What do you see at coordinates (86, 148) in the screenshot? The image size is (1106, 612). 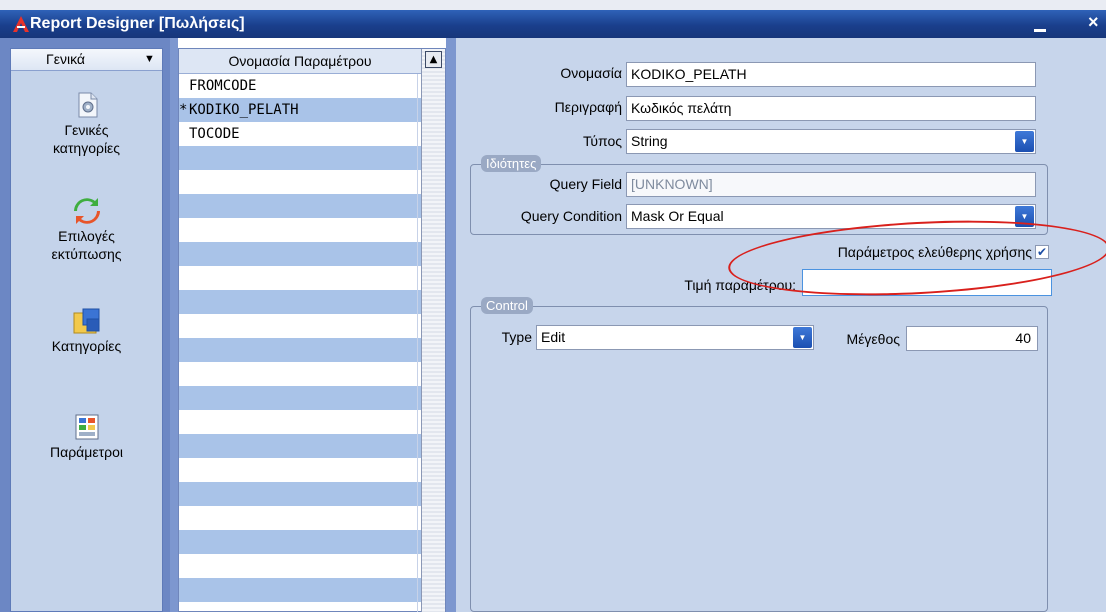 I see `nav-label-line2: κατηγορίες` at bounding box center [86, 148].